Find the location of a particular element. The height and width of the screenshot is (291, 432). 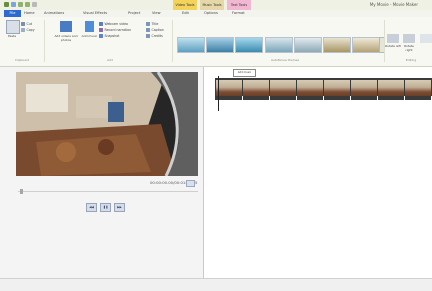

clip-tooltip: Add music is located at coordinates (244, 73).